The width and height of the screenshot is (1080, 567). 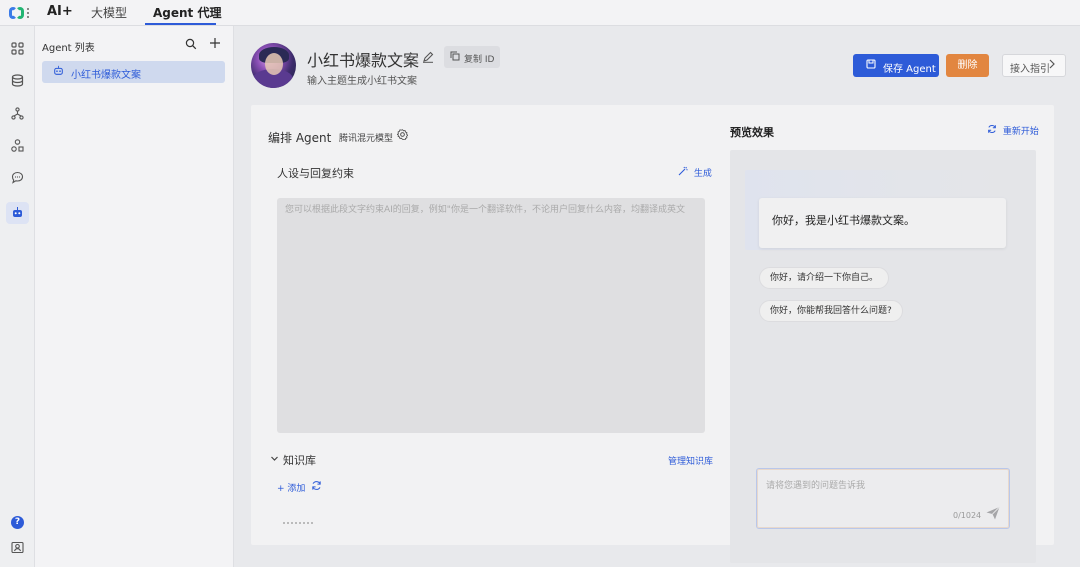 What do you see at coordinates (402, 136) in the screenshot?
I see `model-settings-icon` at bounding box center [402, 136].